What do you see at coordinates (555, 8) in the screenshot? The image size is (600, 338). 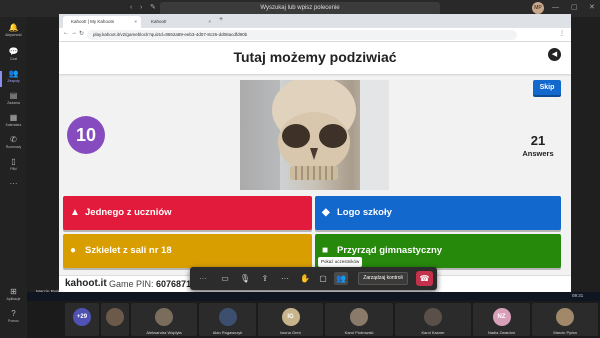 I see `minimize-icon: —` at bounding box center [555, 8].